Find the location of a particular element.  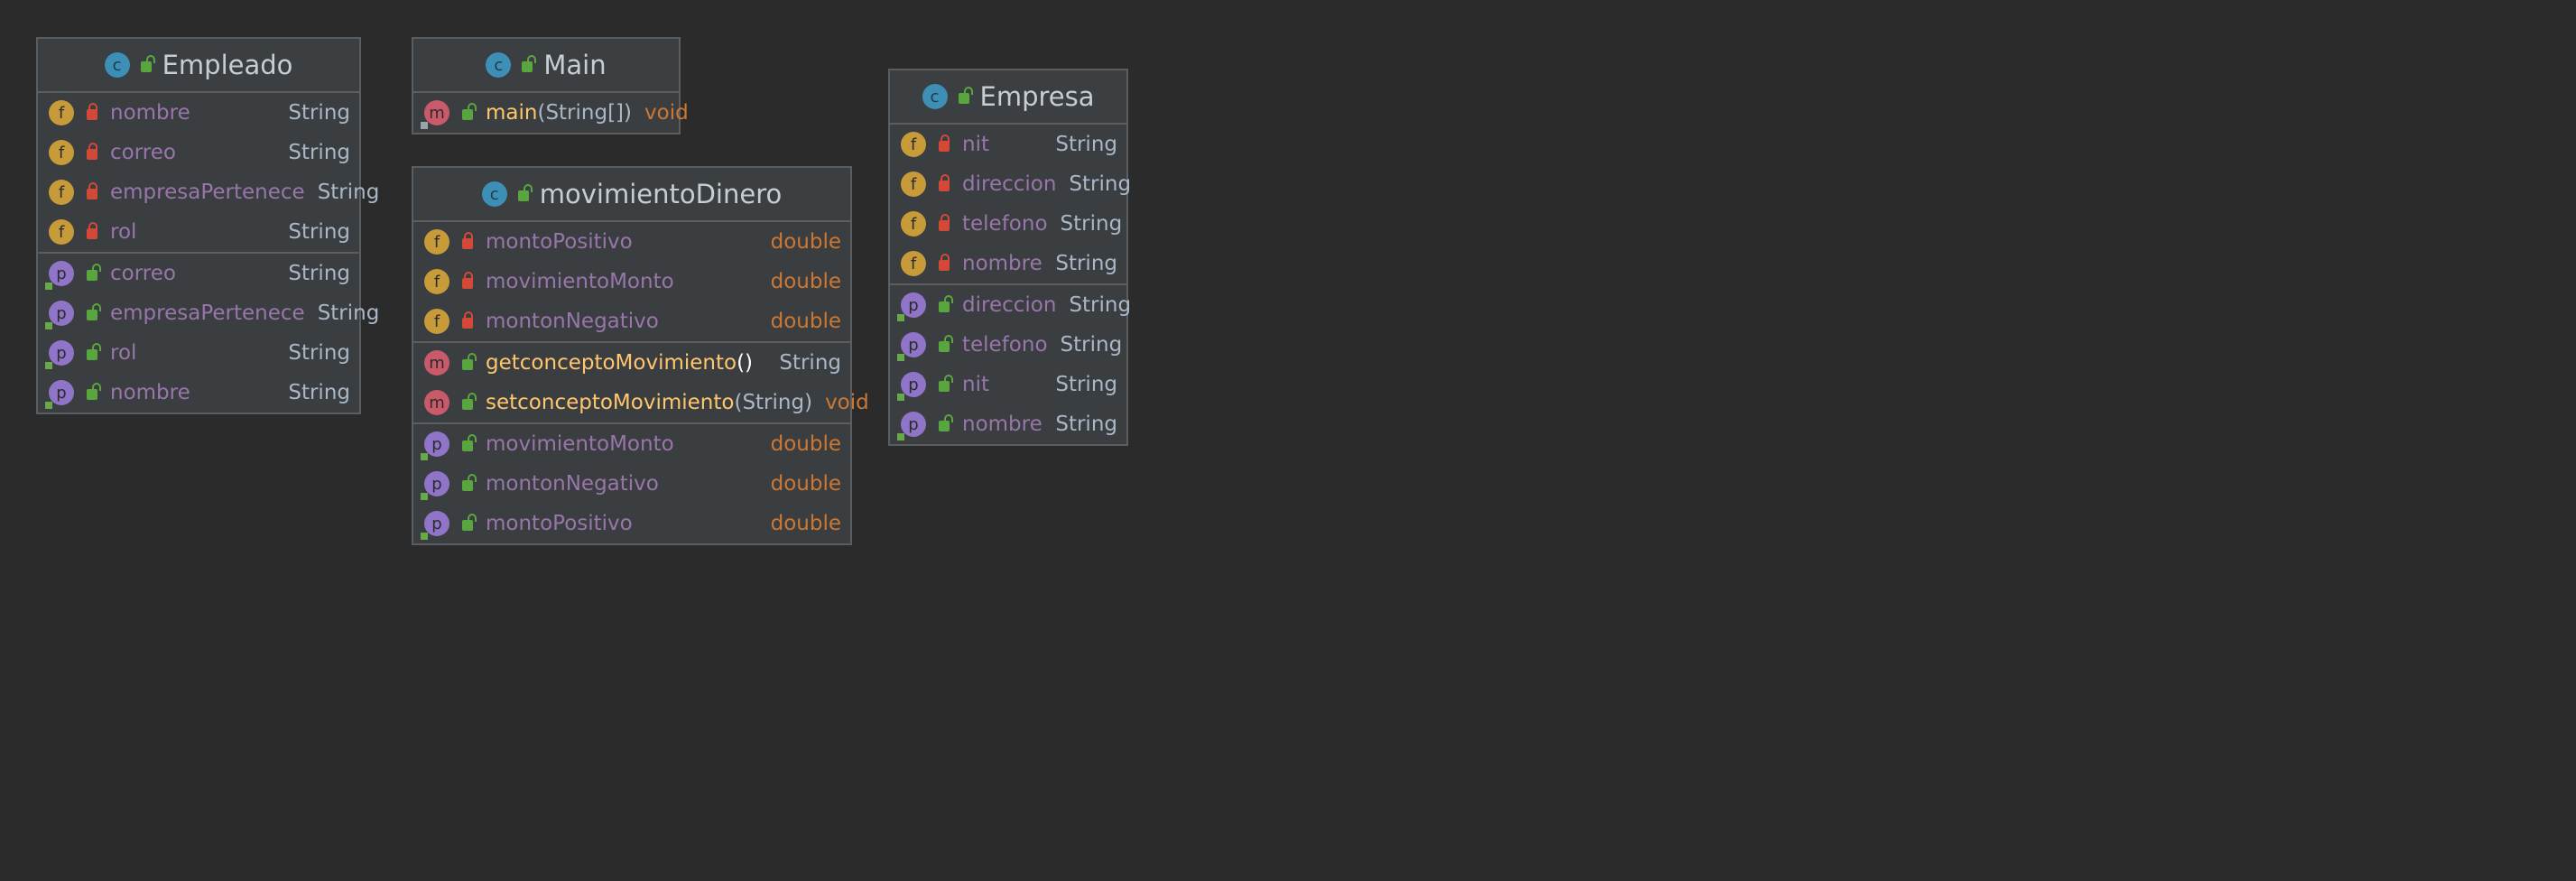

class-main: c Main m main(String[]) void is located at coordinates (551, 85).